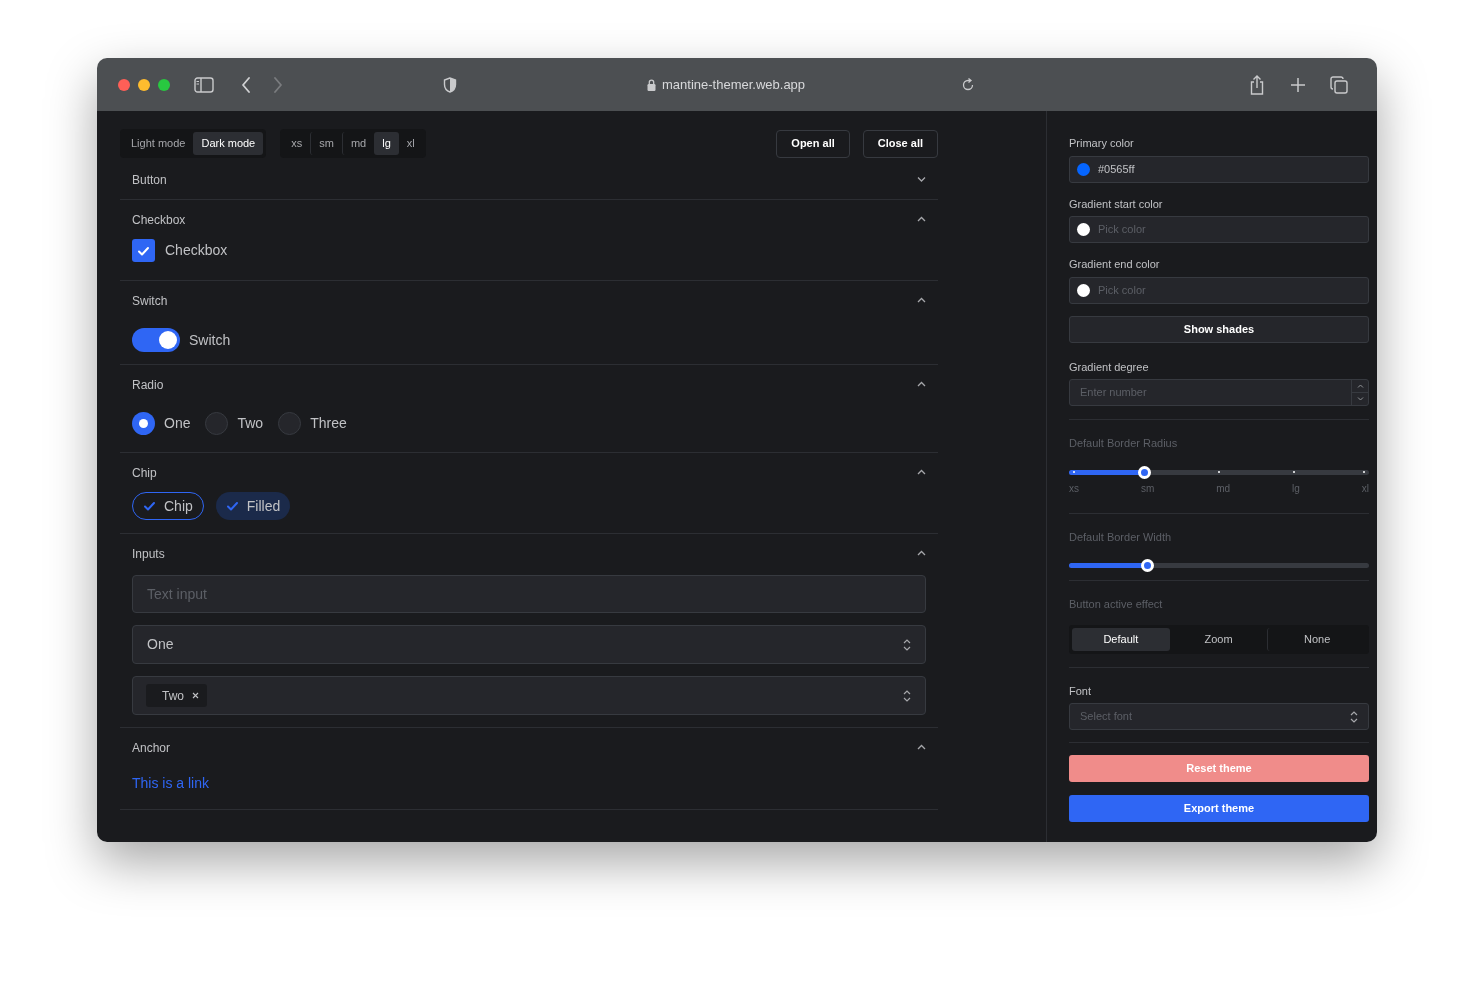 This screenshot has height=1006, width=1482. What do you see at coordinates (144, 84) in the screenshot?
I see `minimize-button` at bounding box center [144, 84].